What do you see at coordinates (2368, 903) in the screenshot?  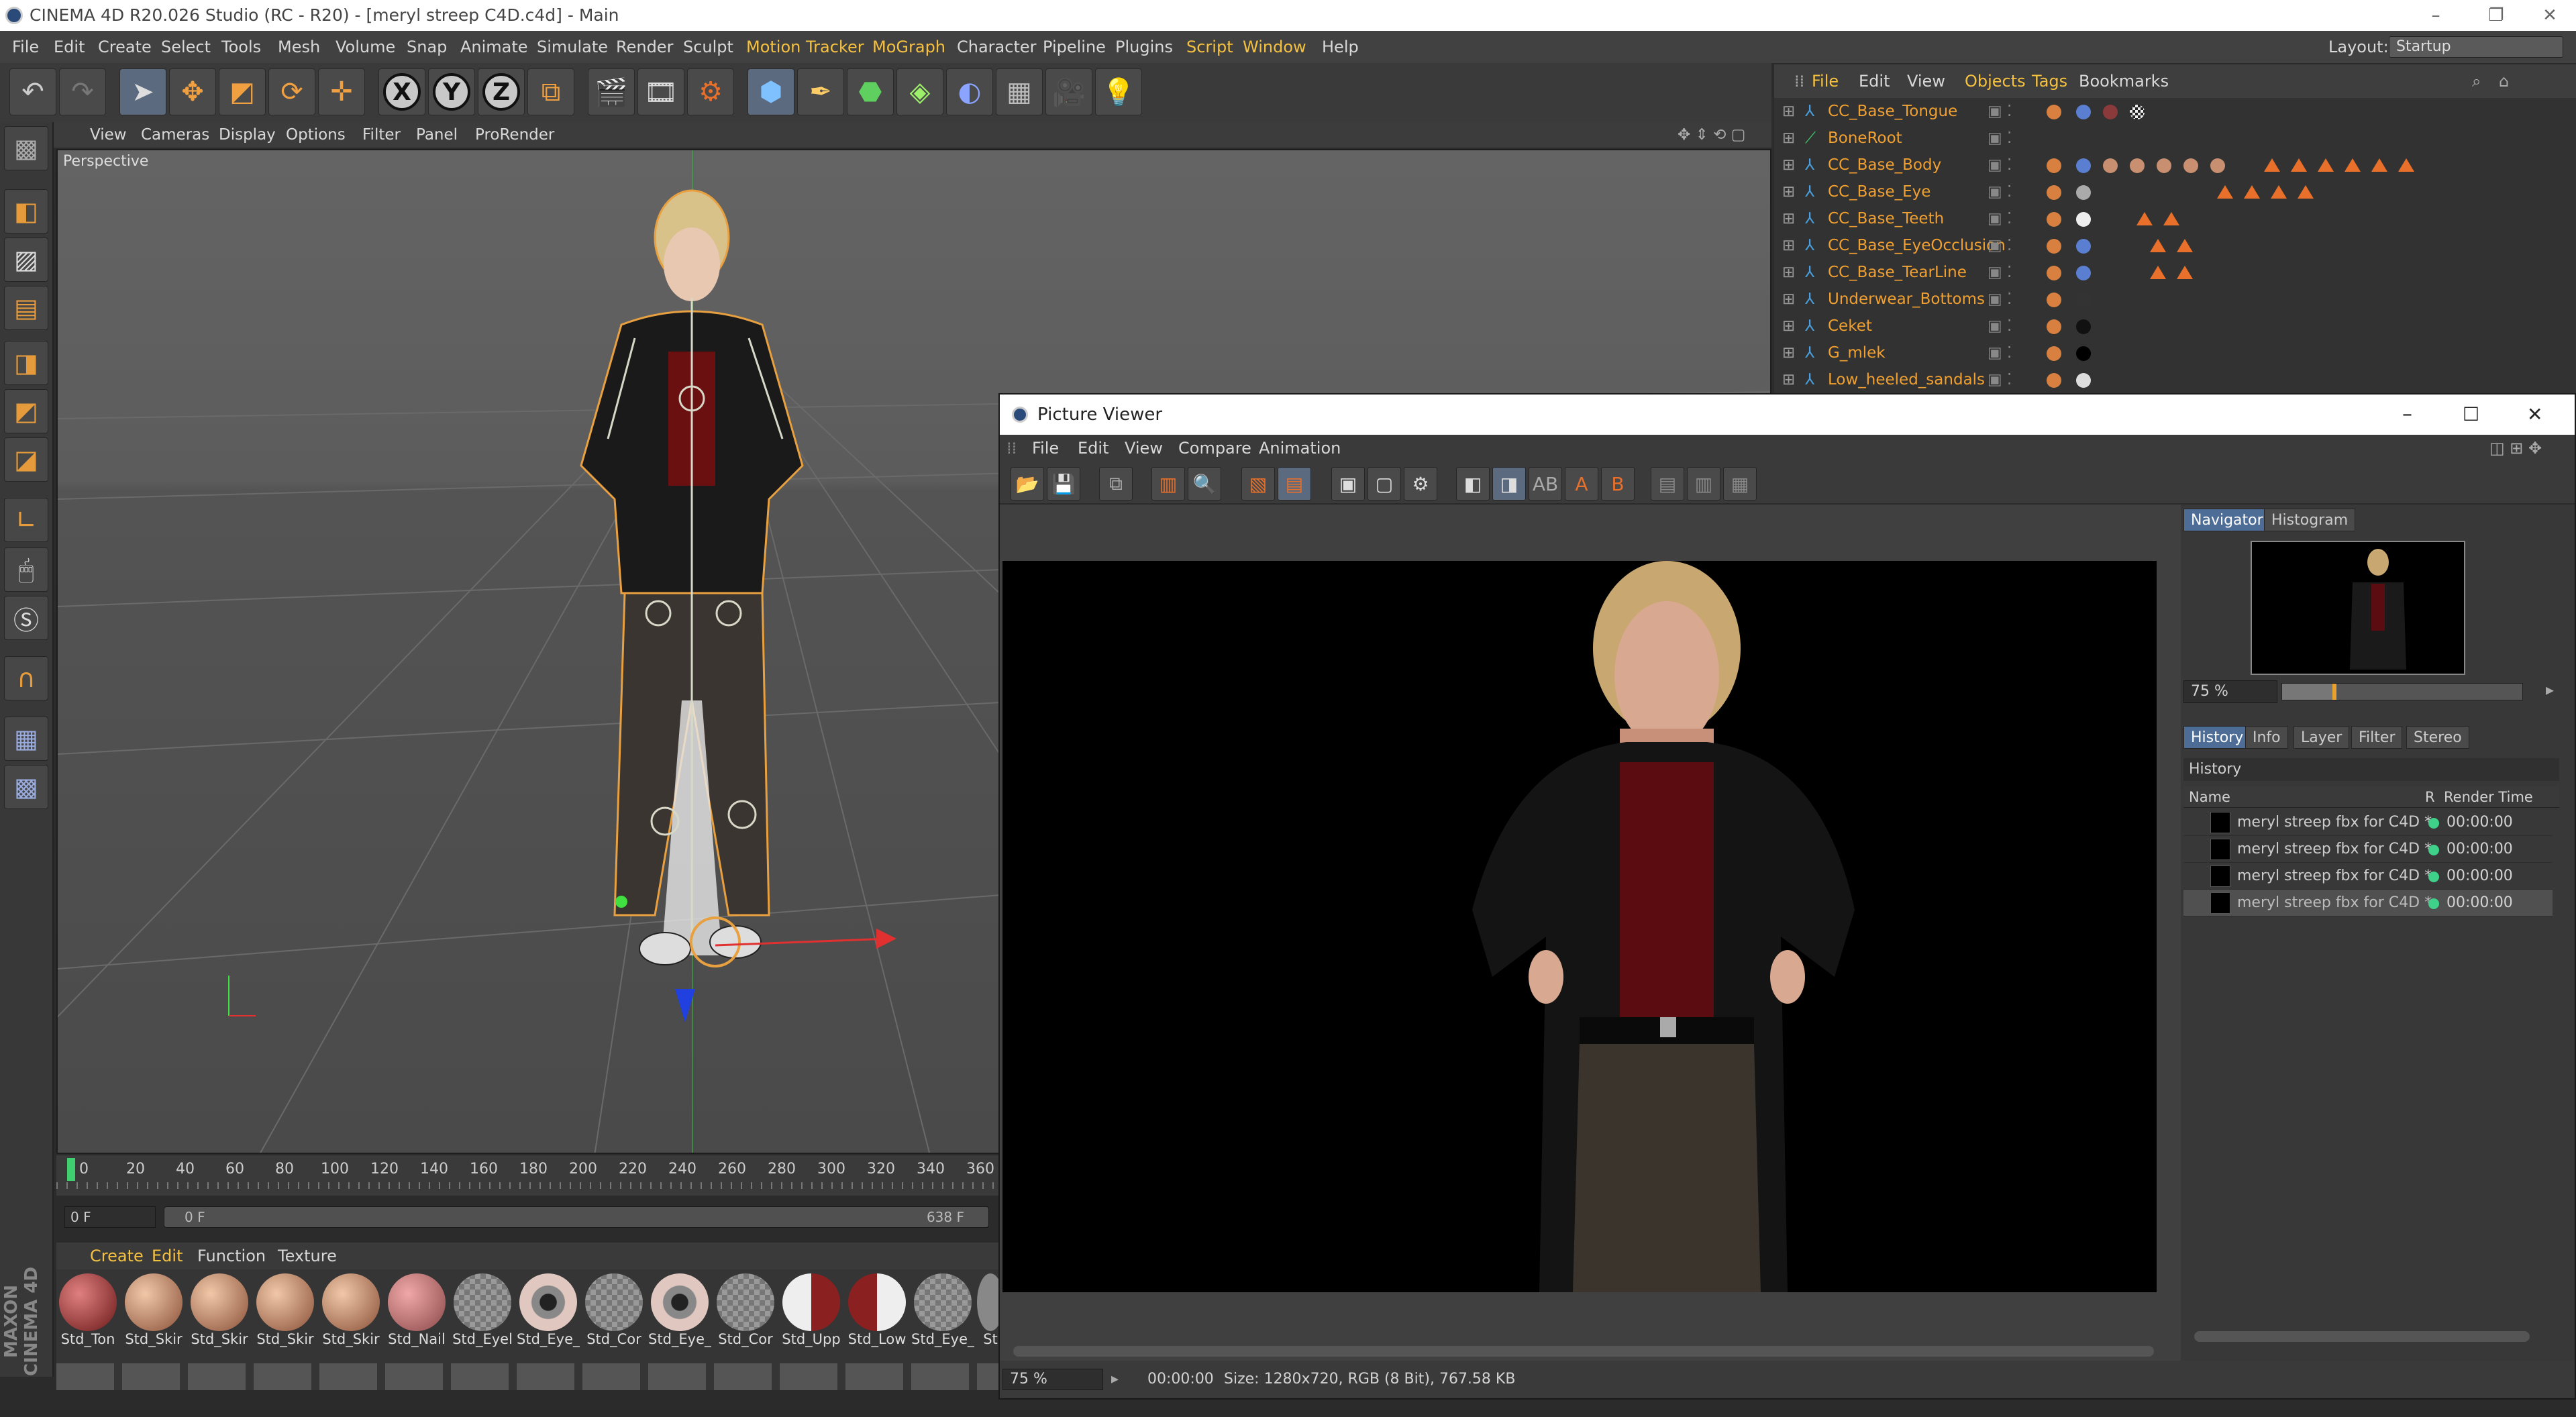 I see `history-row-selected: meryl streep fbx for C4D * 00:00:00` at bounding box center [2368, 903].